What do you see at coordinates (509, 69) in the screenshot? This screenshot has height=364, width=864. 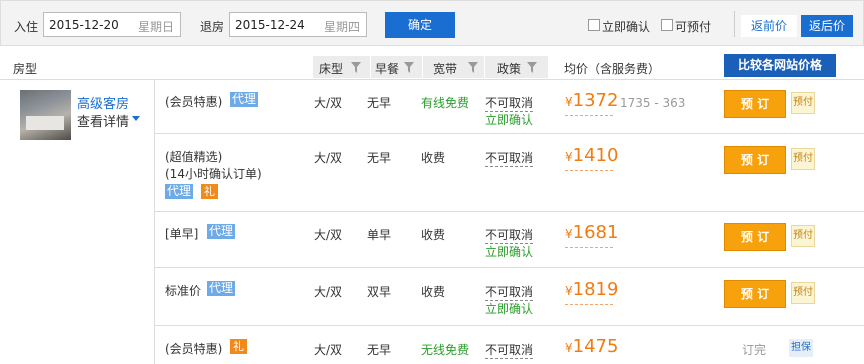 I see `header-policy: 政策` at bounding box center [509, 69].